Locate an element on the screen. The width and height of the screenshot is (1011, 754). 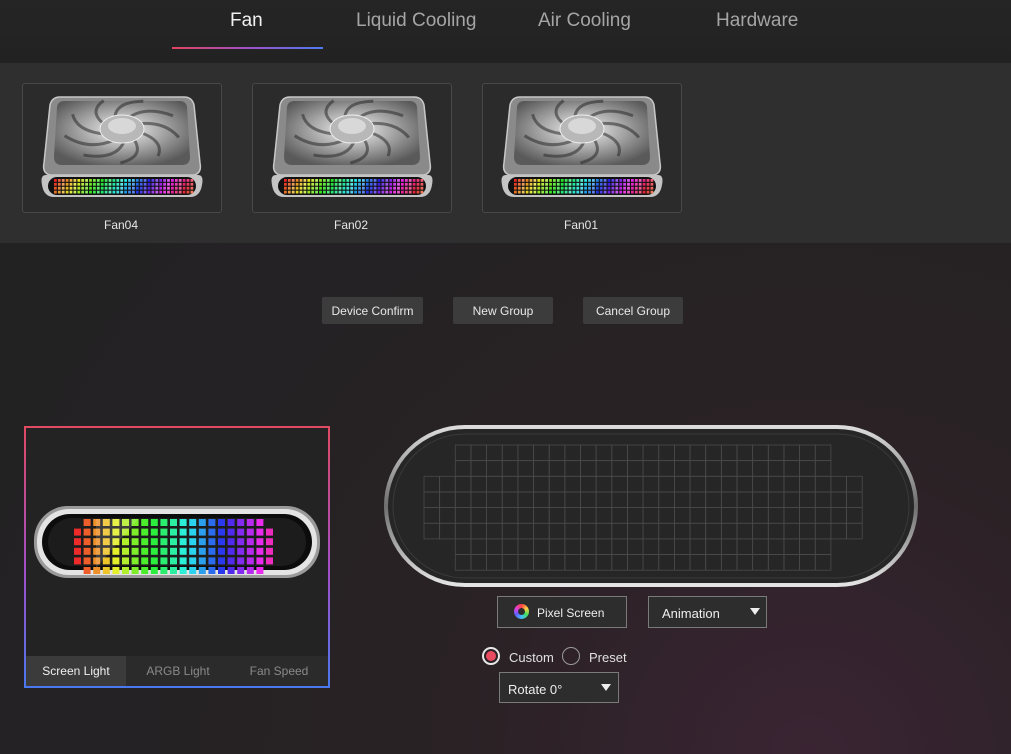
fan-card-fan01 is located at coordinates (582, 148).